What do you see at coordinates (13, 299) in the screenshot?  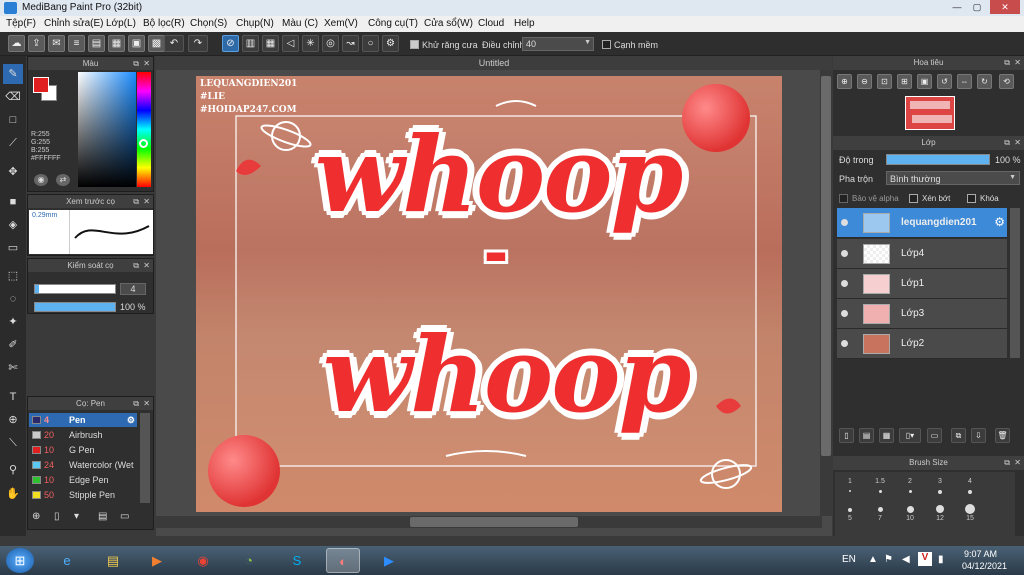 I see `lasso-tool-icon: ◌` at bounding box center [13, 299].